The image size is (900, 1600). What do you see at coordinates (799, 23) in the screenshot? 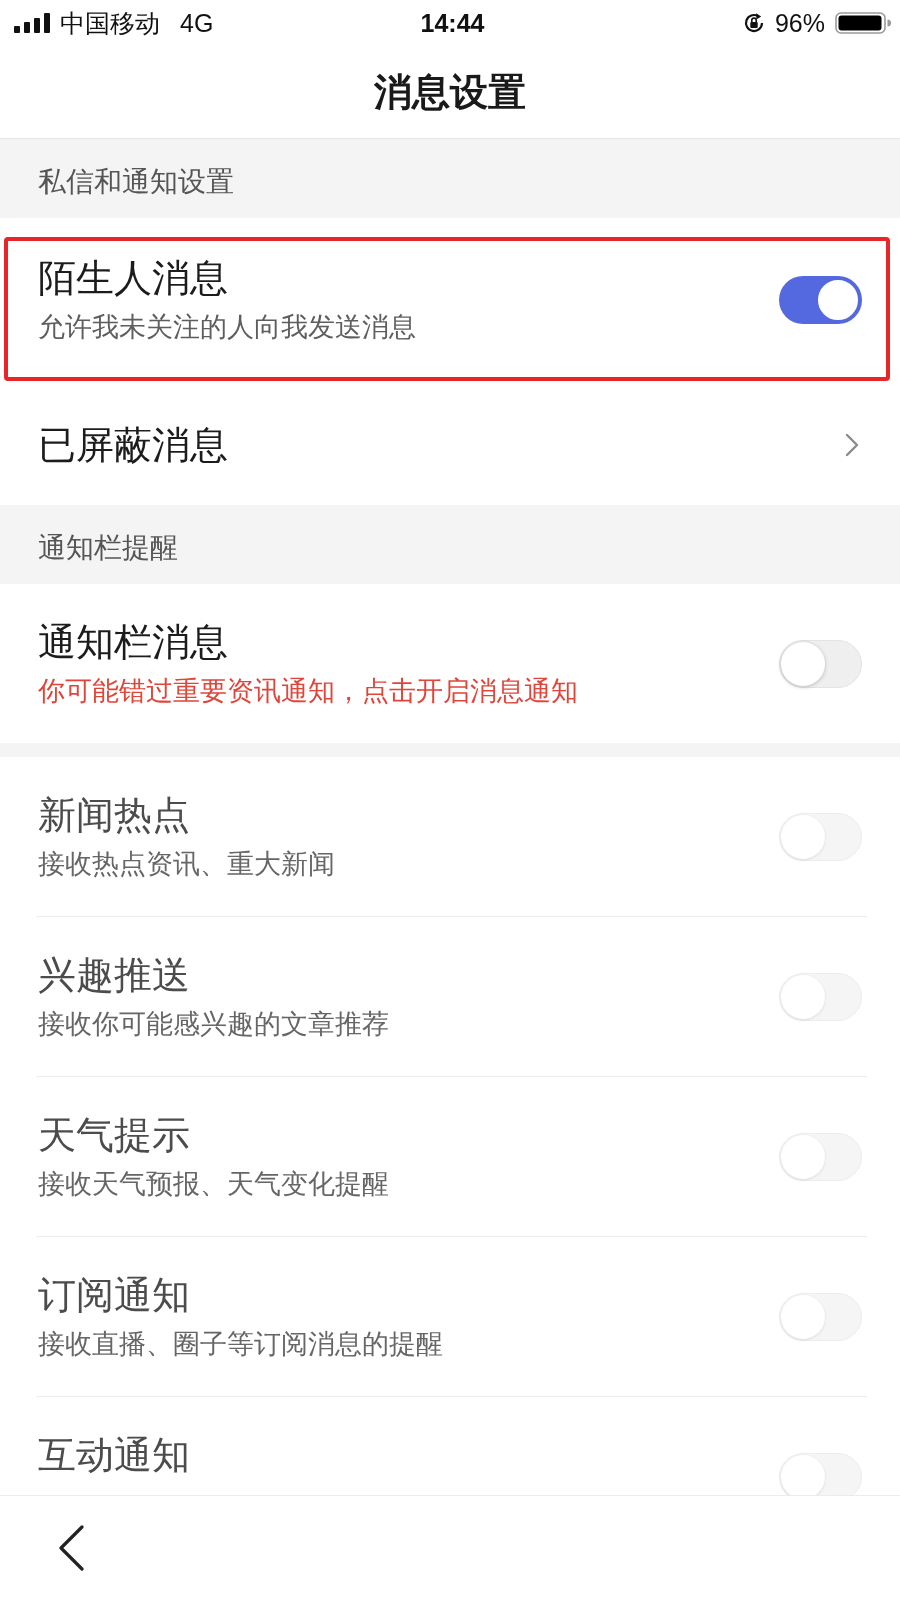
I see `battery-percent: 96%` at bounding box center [799, 23].